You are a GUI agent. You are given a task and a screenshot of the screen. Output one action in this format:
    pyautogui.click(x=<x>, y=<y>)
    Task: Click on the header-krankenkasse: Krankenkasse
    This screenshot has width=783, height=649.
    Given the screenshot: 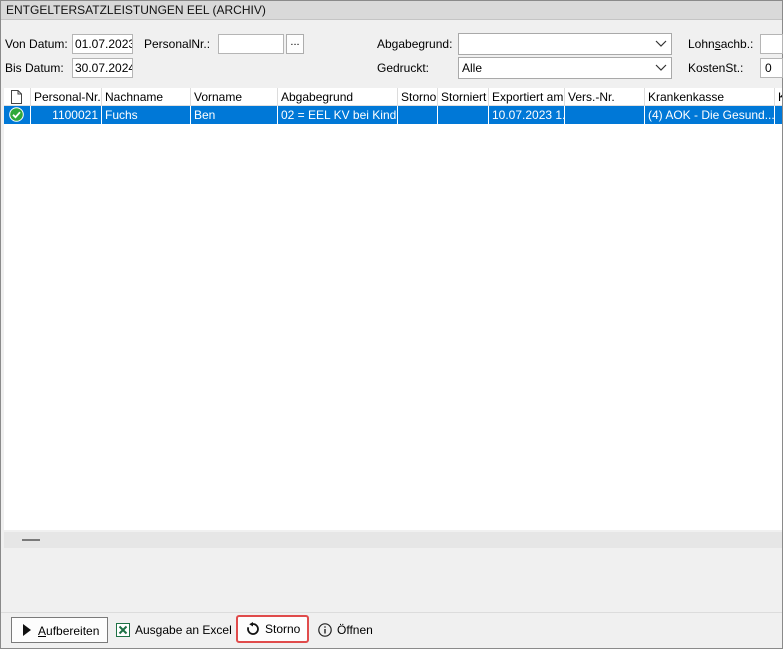 What is the action you would take?
    pyautogui.click(x=710, y=97)
    